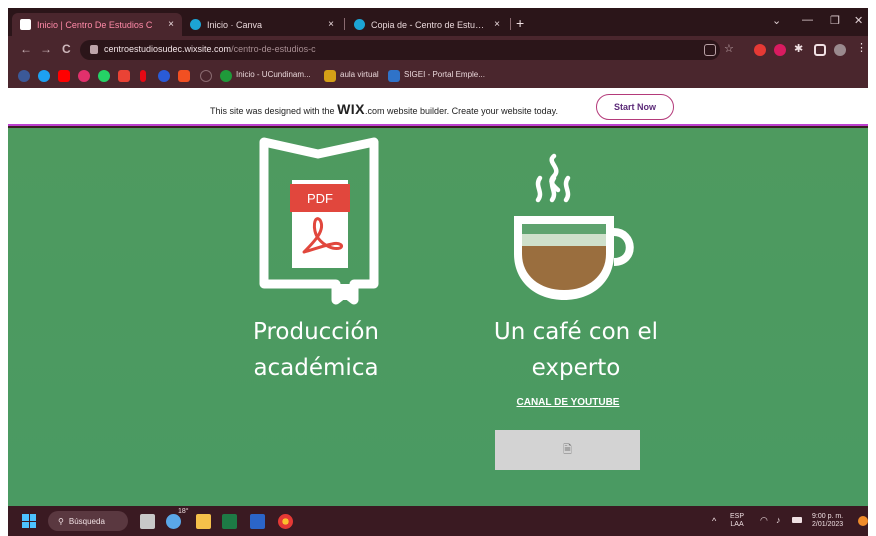 Image resolution: width=876 pixels, height=536 pixels. What do you see at coordinates (840, 50) in the screenshot?
I see `profile-avatar` at bounding box center [840, 50].